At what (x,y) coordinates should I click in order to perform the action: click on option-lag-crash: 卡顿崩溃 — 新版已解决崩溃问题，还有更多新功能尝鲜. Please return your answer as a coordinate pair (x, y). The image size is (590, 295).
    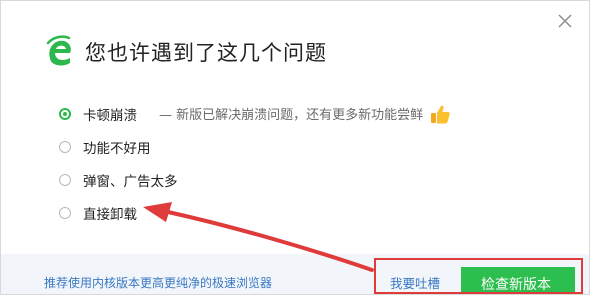
    Looking at the image, I should click on (255, 113).